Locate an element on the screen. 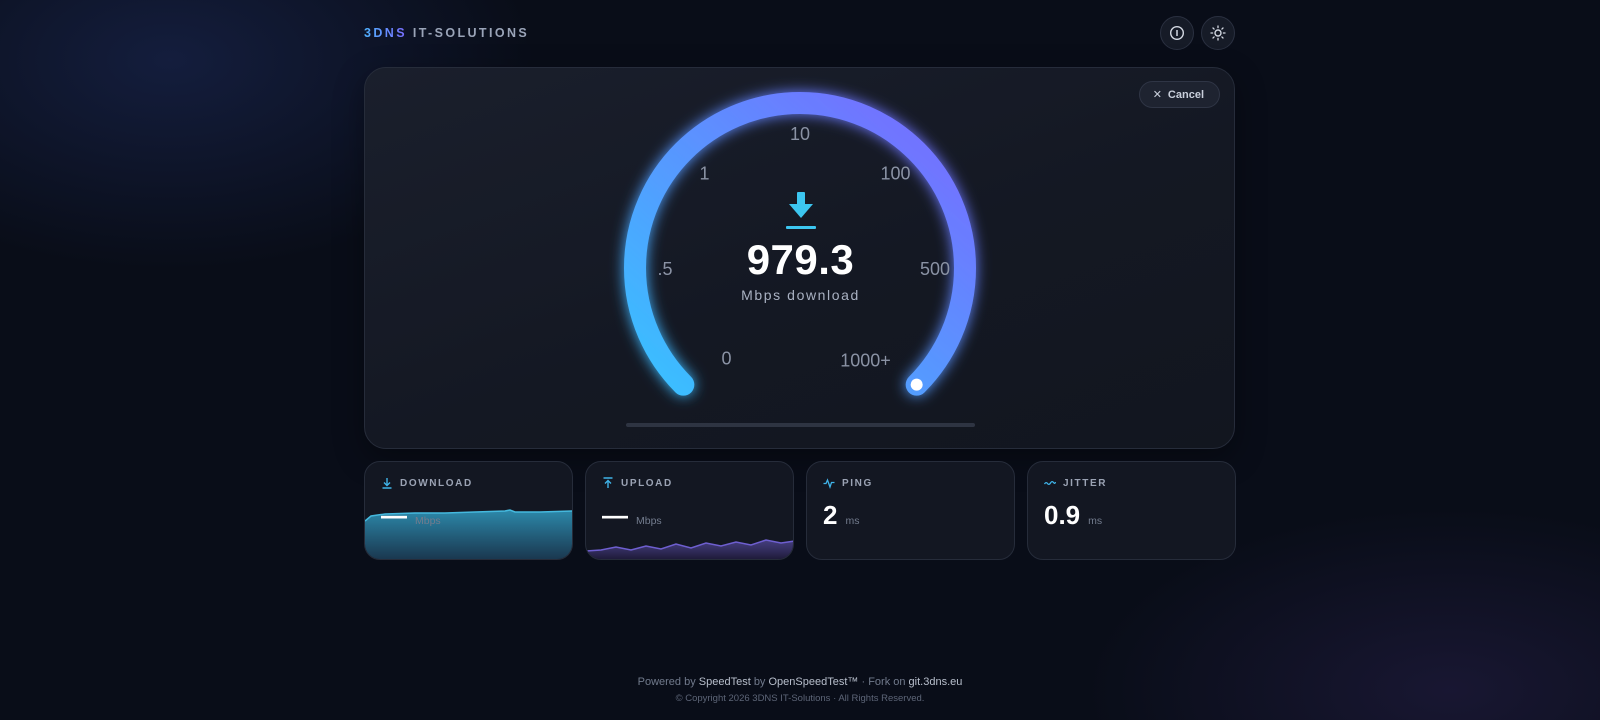 The height and width of the screenshot is (720, 1600). ping-header: PING is located at coordinates (848, 483).